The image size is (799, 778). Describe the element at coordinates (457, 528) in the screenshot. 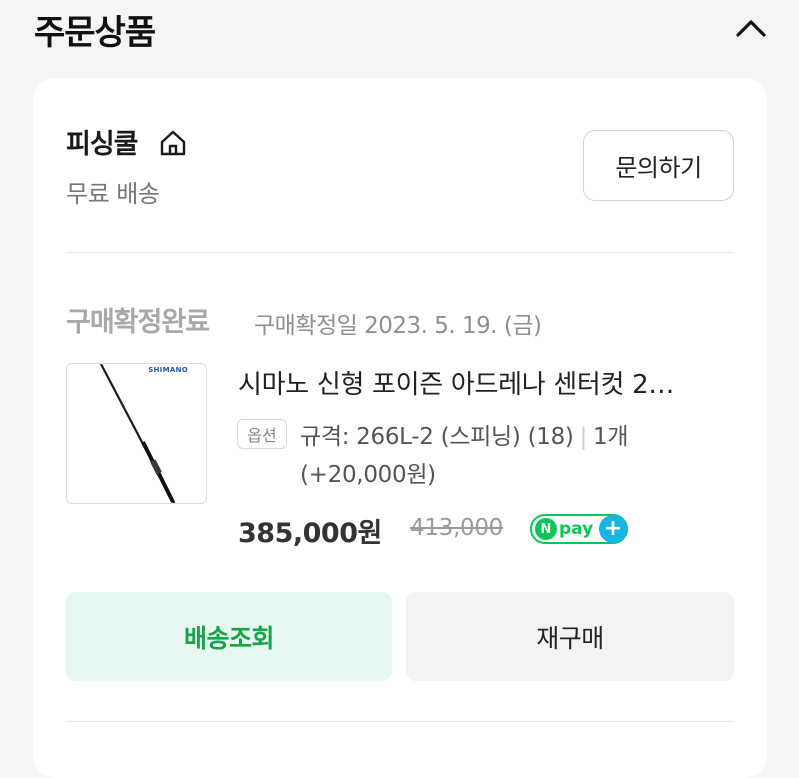

I see `original-price: 413,000` at that location.